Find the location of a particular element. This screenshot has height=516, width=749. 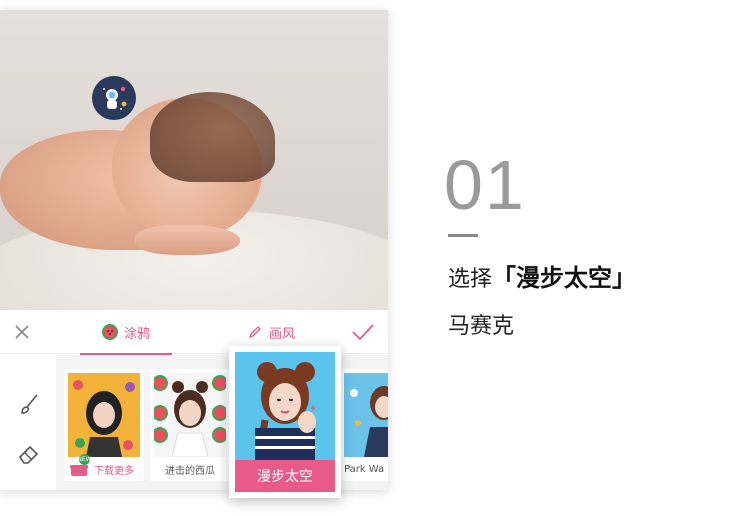

step-instruction: 选择「漫步太空」 is located at coordinates (542, 275).